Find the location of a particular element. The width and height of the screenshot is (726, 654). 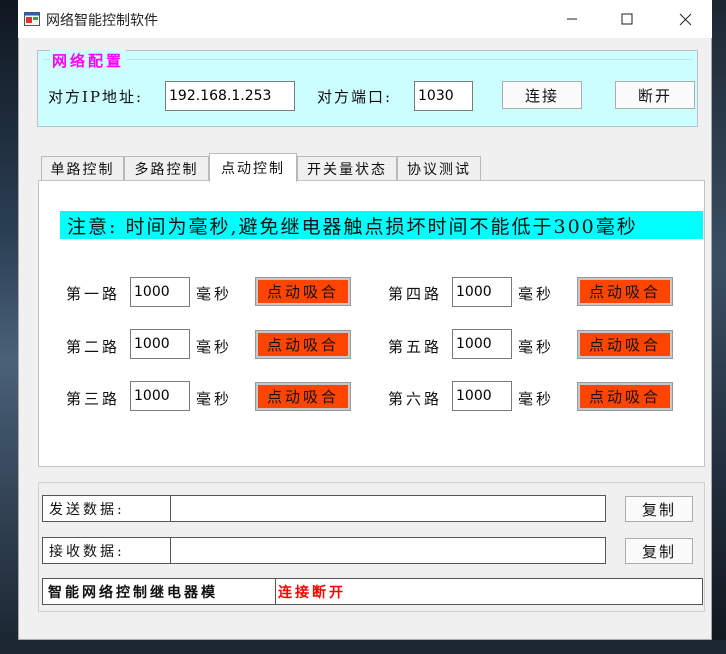

channel-3-unit: 毫秒 is located at coordinates (214, 399).